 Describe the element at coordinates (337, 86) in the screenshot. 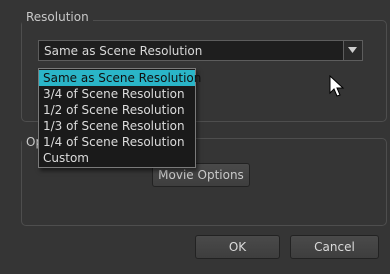

I see `mouse-pointer-icon` at that location.